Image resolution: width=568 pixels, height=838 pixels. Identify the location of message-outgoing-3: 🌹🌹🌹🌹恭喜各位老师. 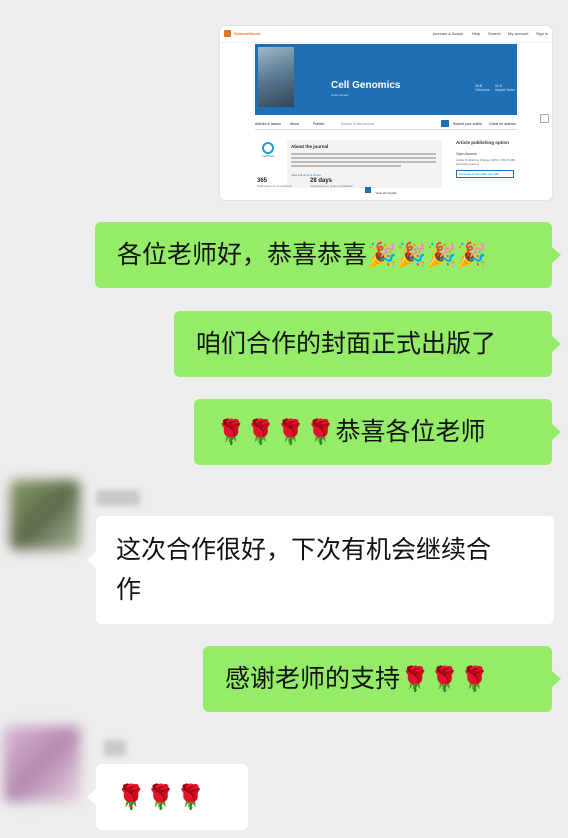
(377, 432).